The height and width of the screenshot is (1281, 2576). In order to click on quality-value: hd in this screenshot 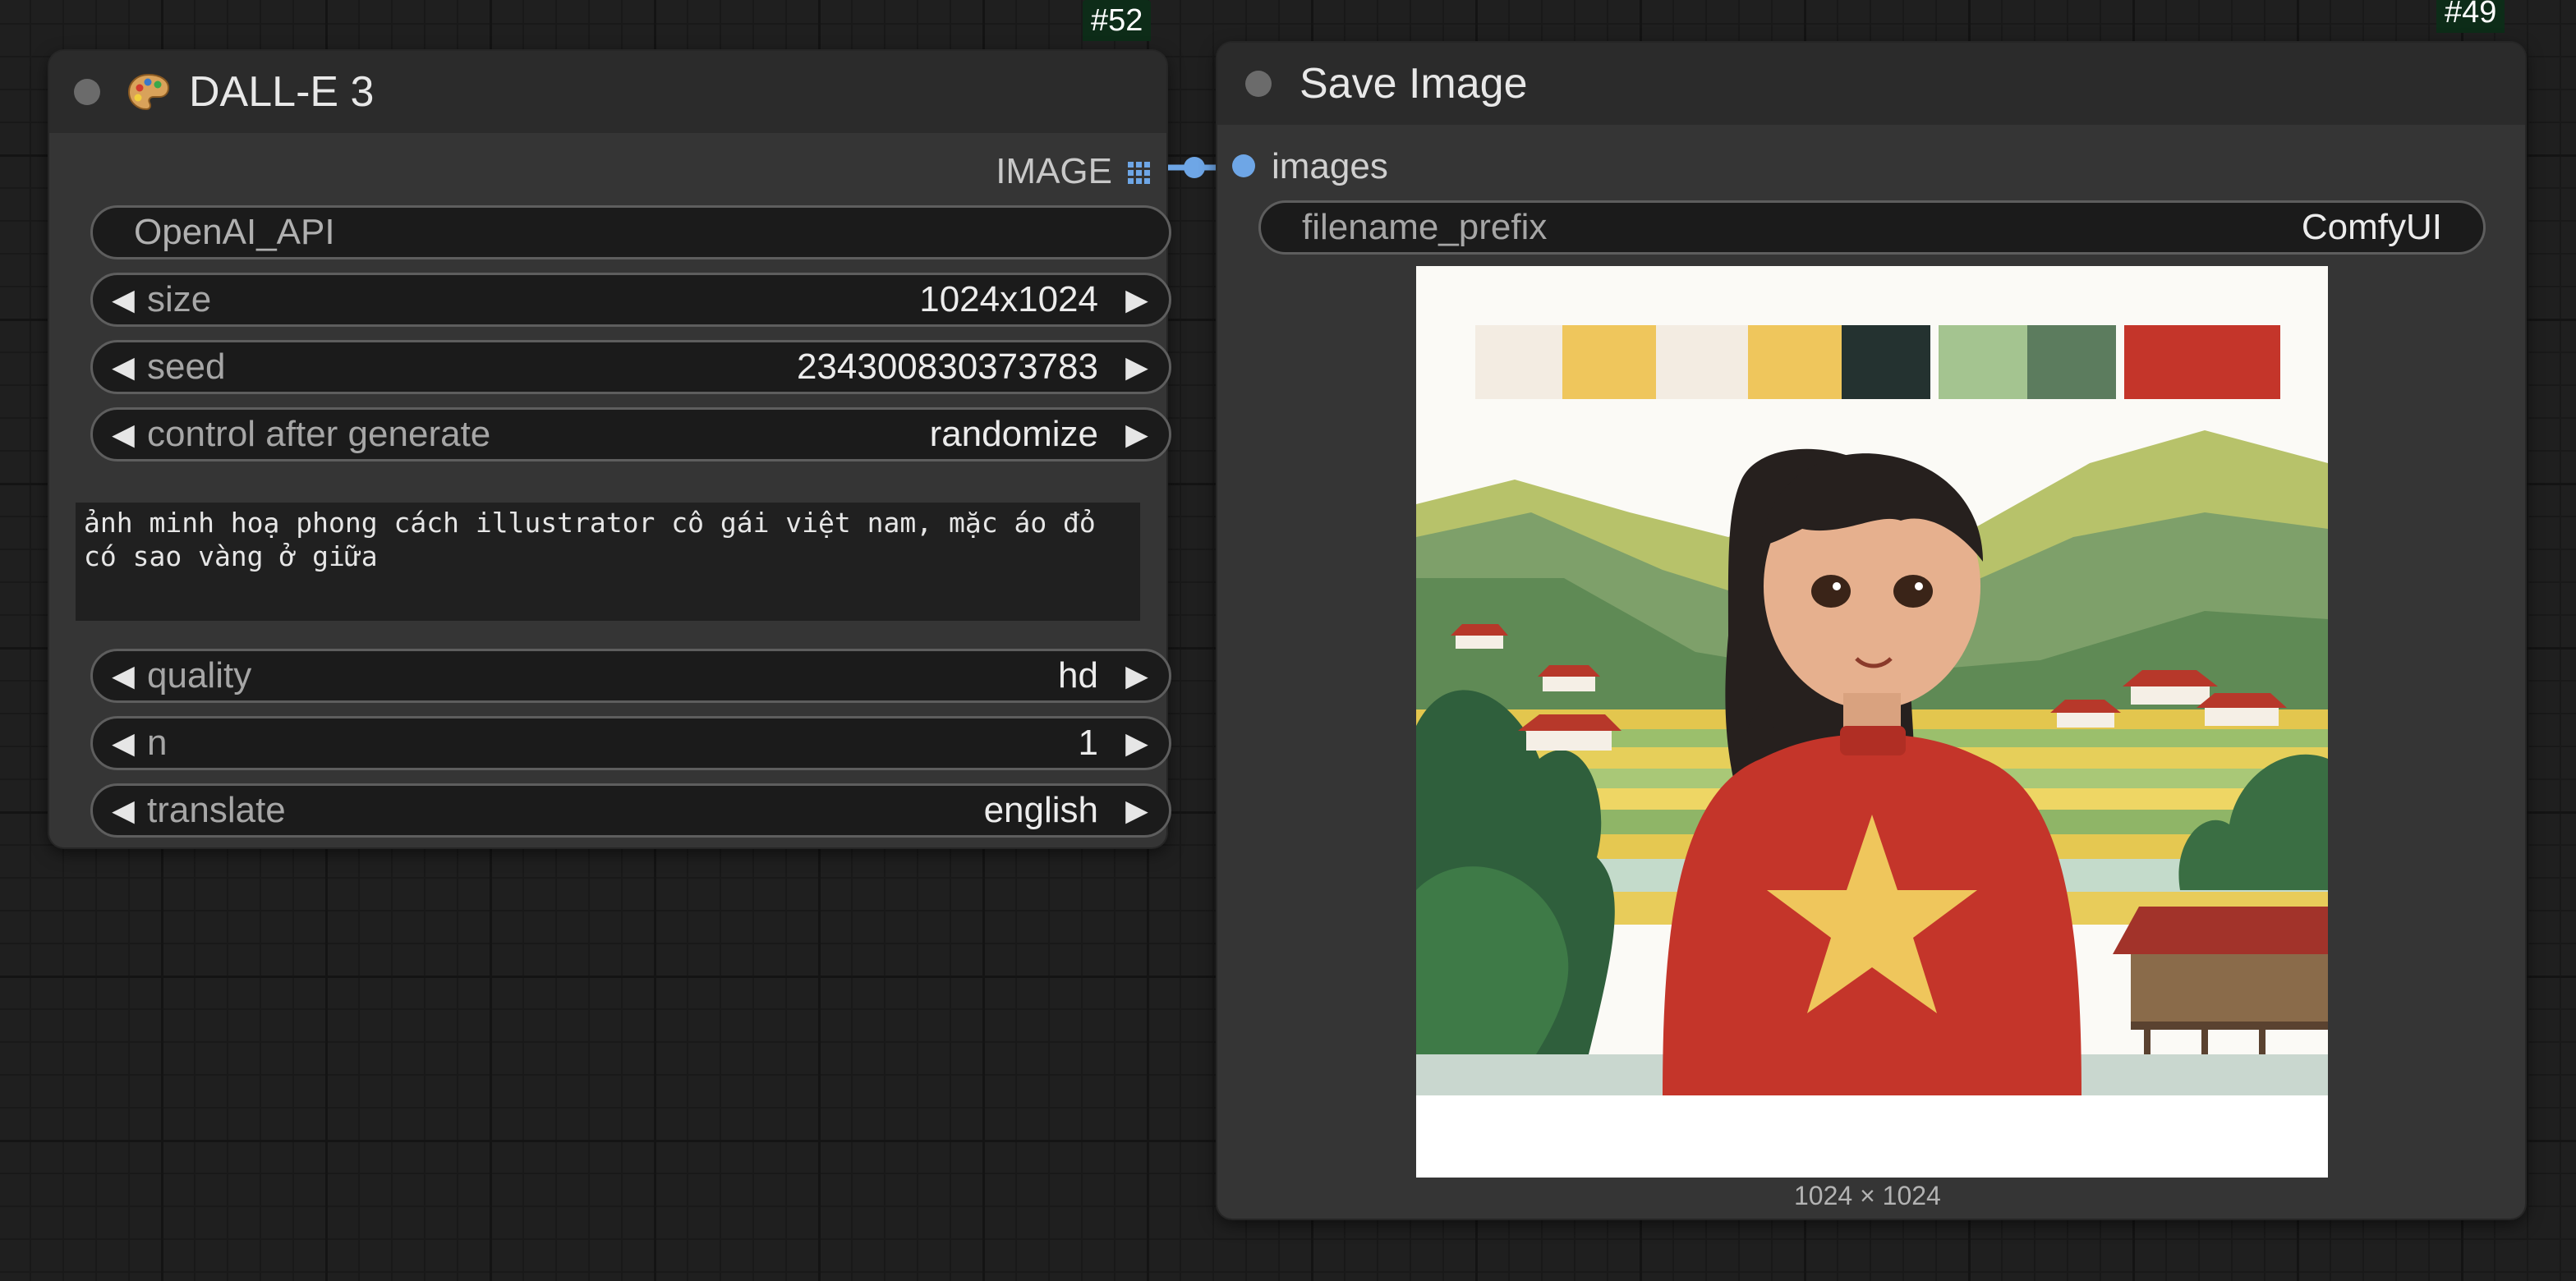, I will do `click(1078, 675)`.